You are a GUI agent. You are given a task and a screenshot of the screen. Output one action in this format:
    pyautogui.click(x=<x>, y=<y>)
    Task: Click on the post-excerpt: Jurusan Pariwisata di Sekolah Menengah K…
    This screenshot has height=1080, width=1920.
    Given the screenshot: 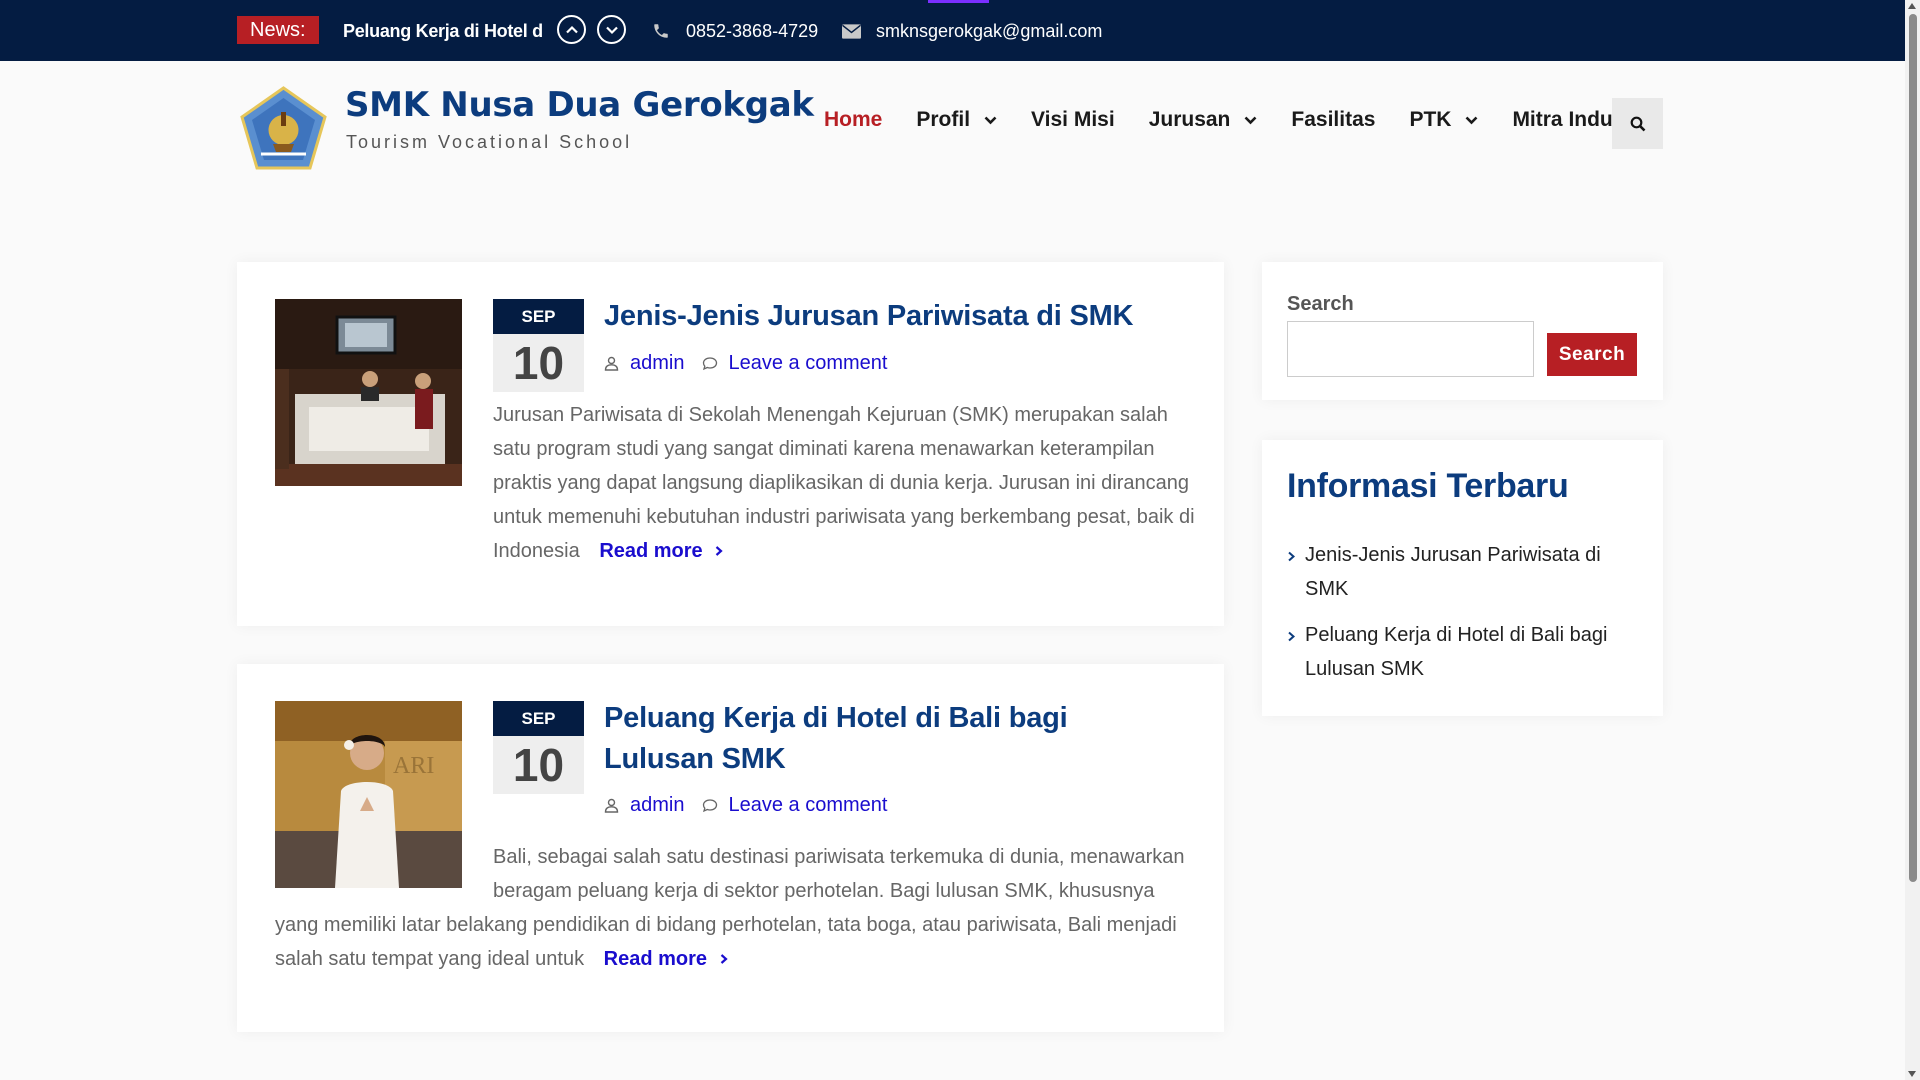 What is the action you would take?
    pyautogui.click(x=735, y=483)
    